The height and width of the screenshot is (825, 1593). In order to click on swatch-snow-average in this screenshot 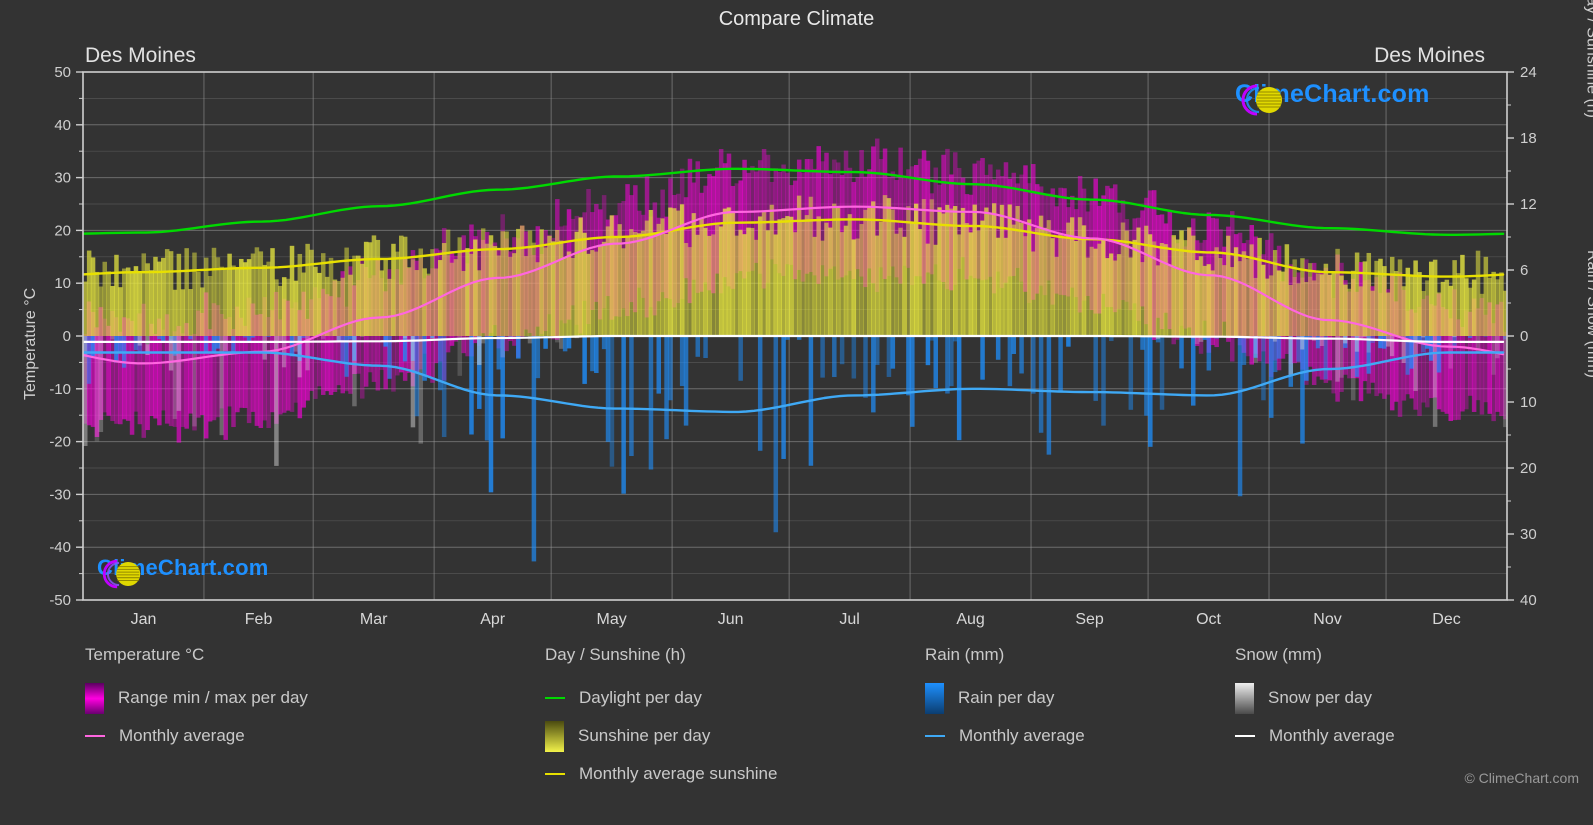, I will do `click(1245, 736)`.